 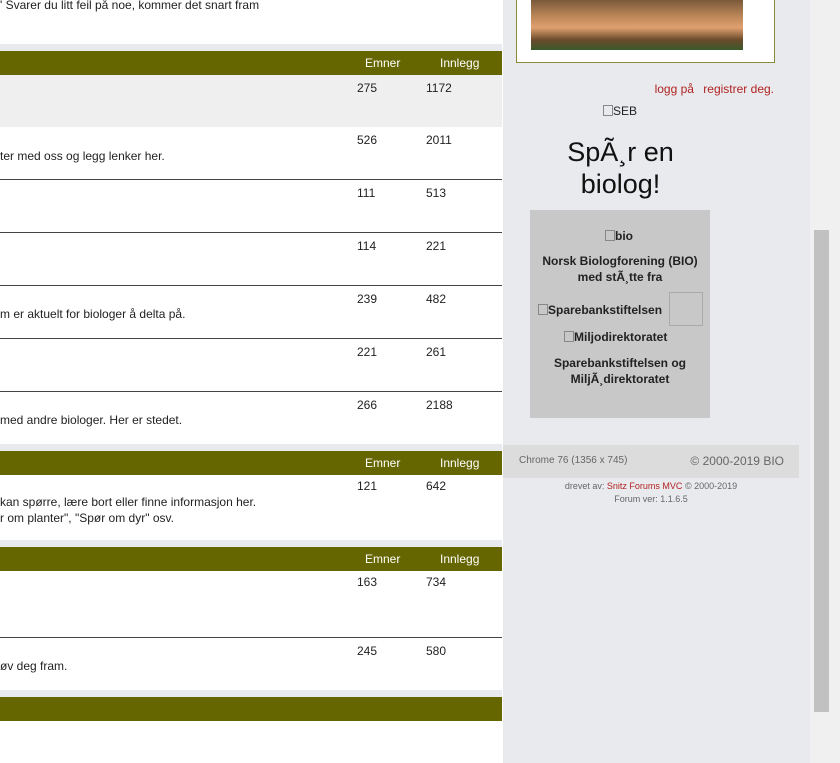 What do you see at coordinates (93, 314) in the screenshot?
I see `forum-description: m er aktuelt for biologer å delta på.` at bounding box center [93, 314].